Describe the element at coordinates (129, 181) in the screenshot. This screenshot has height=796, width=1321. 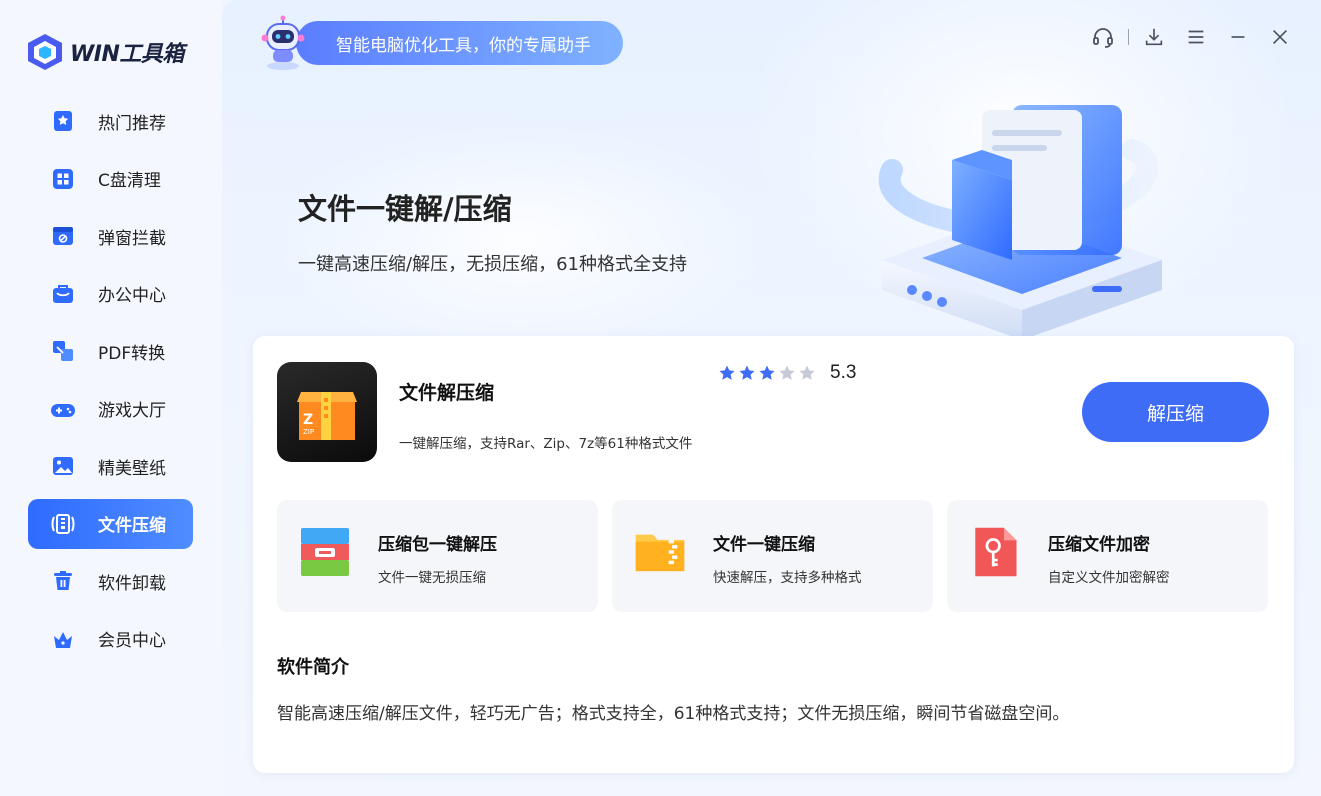
I see `sidebar-item-label: C盘清理` at that location.